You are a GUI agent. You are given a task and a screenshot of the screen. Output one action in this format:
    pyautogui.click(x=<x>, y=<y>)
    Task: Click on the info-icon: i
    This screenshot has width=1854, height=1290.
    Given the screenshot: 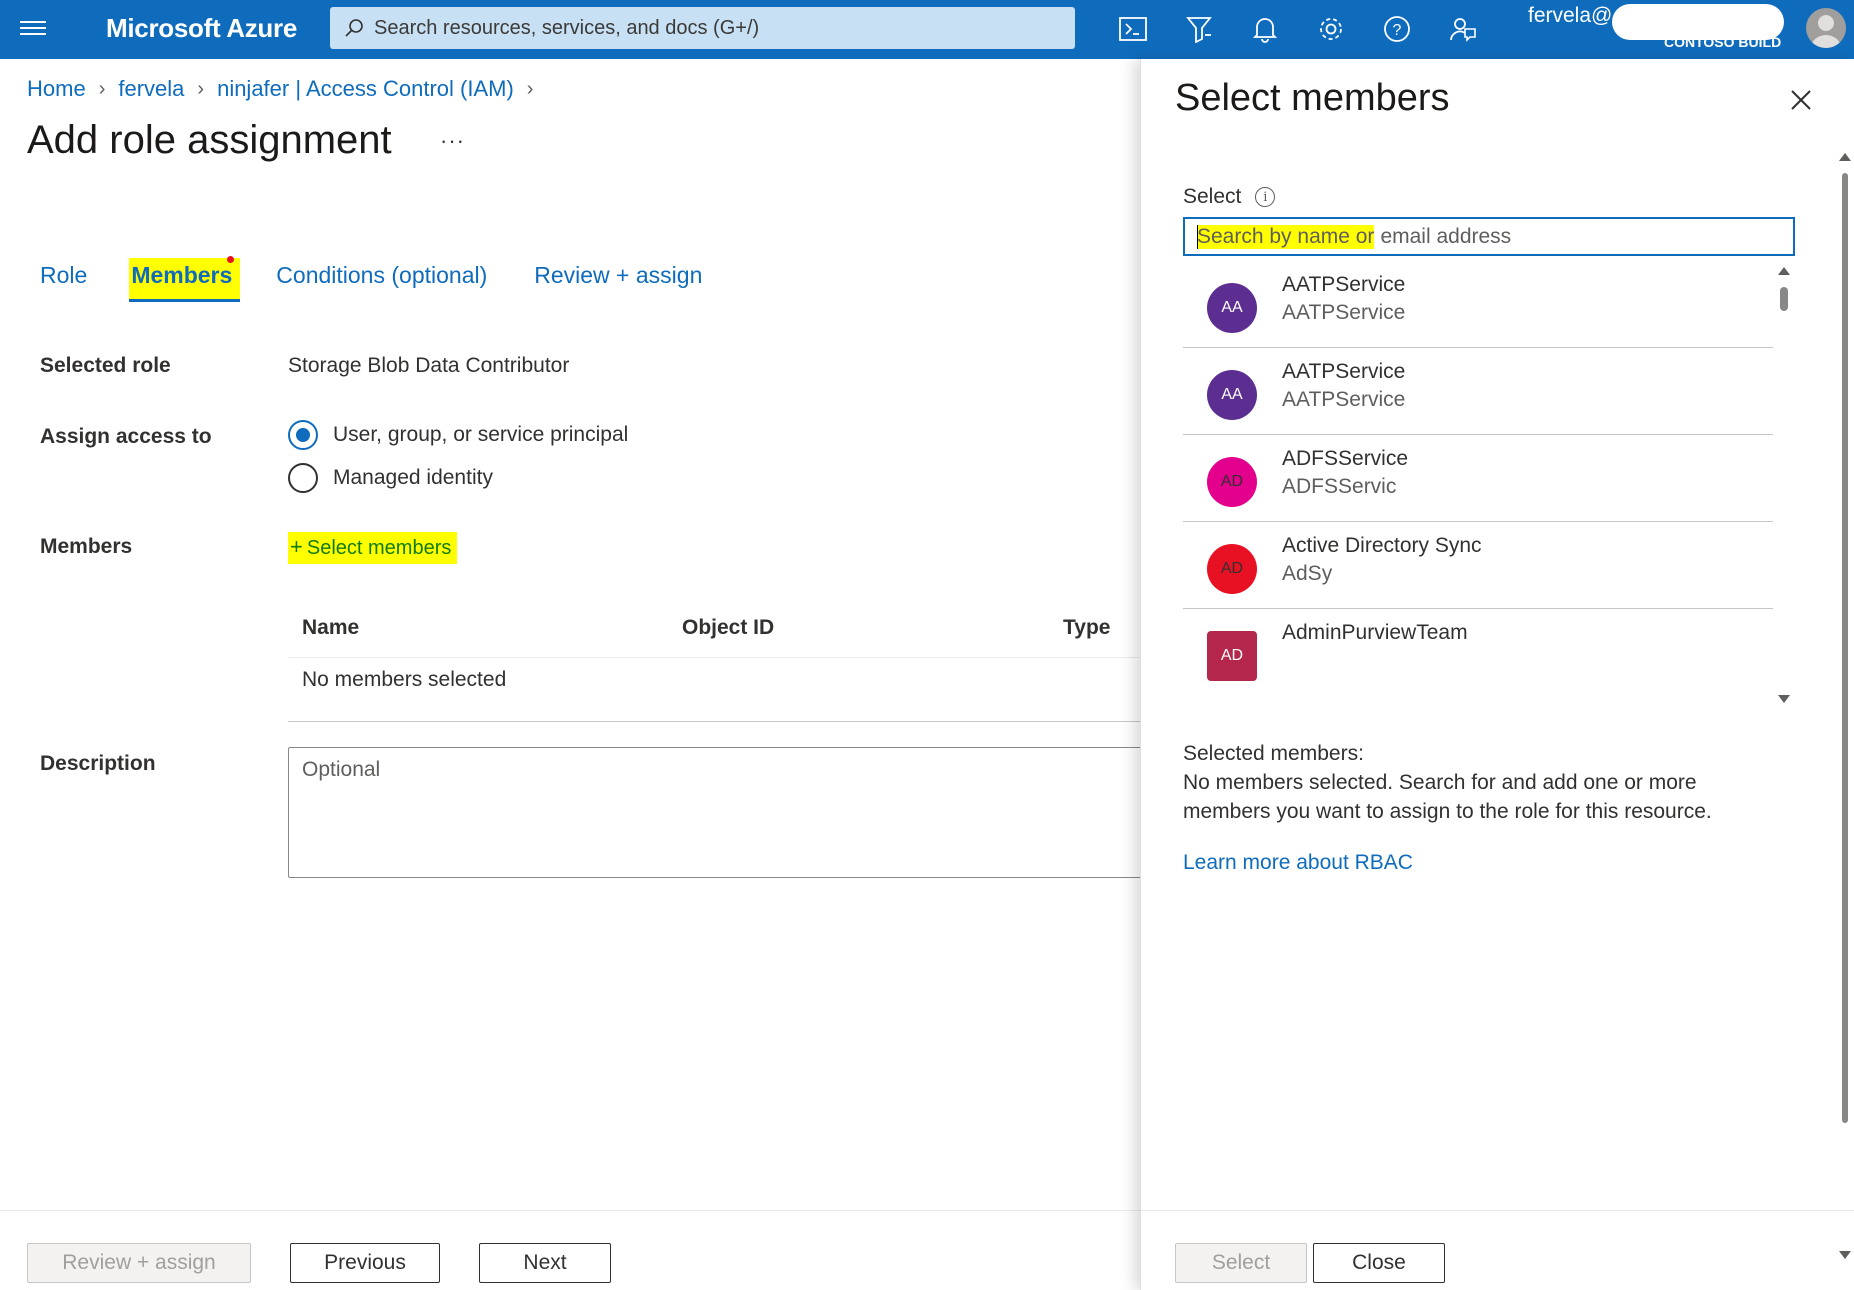 What is the action you would take?
    pyautogui.click(x=1265, y=197)
    